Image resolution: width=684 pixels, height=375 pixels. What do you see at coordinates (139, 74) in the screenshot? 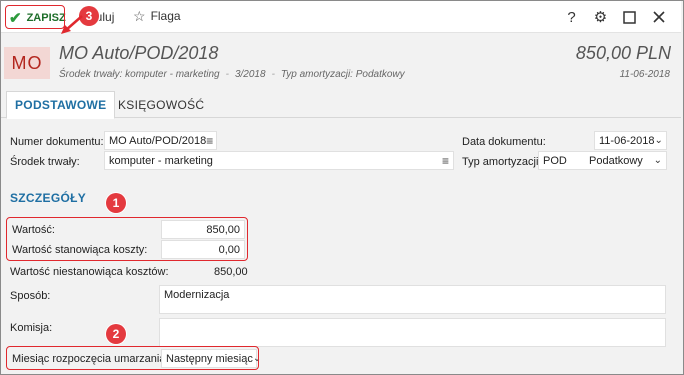
I see `subtitle-asset: Środek trwały: komputer - marketing` at bounding box center [139, 74].